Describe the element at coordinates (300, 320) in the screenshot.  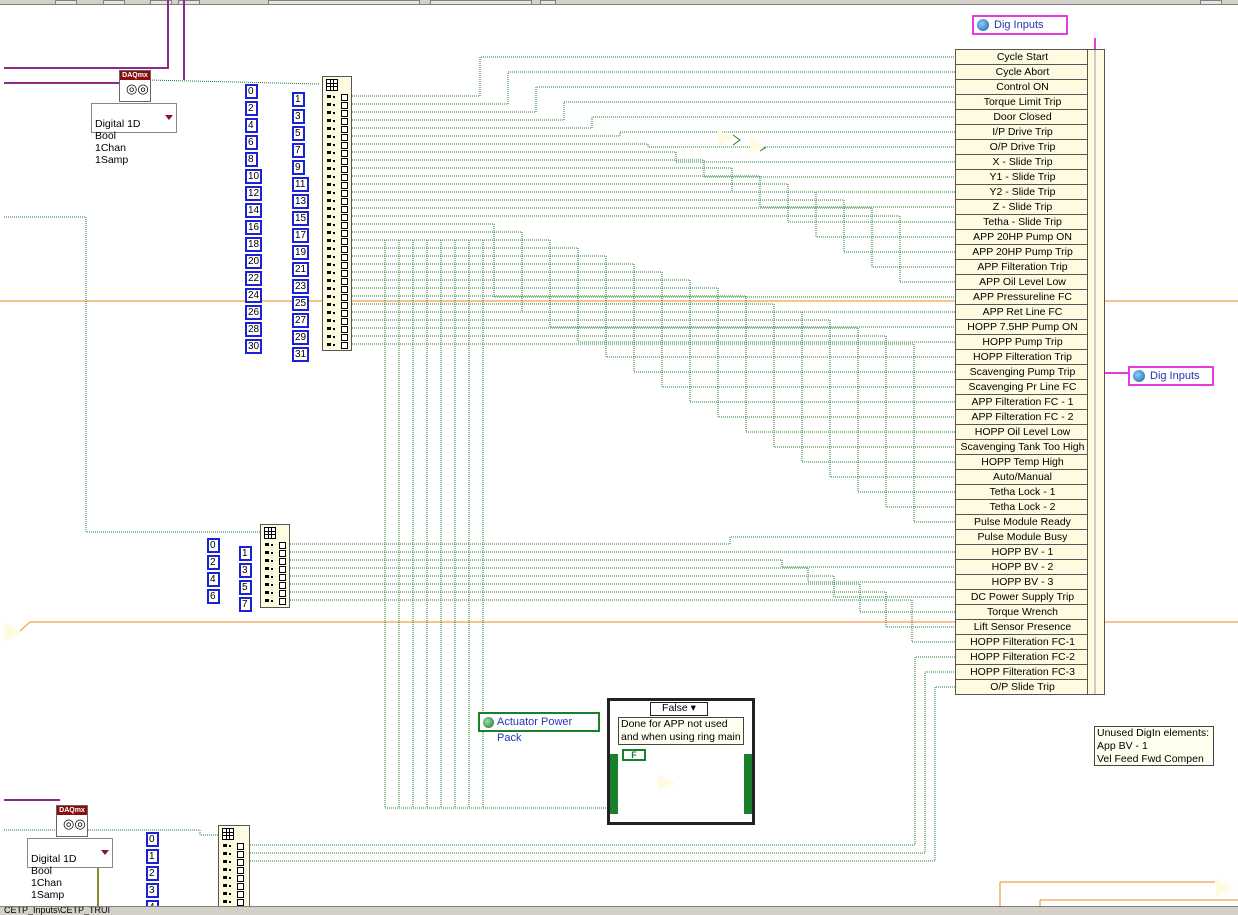
I see `index-constant: 27` at that location.